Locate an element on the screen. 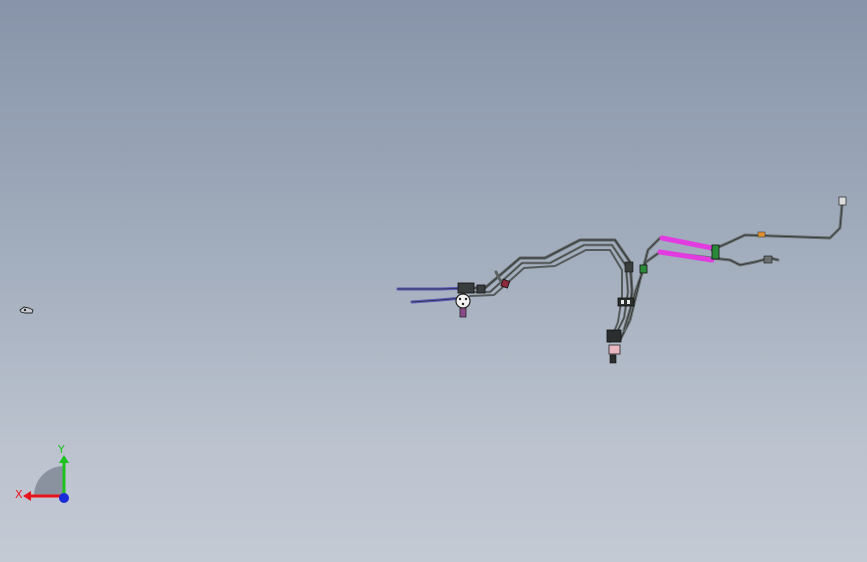 The width and height of the screenshot is (867, 562). y-axis-arrow is located at coordinates (64, 459).